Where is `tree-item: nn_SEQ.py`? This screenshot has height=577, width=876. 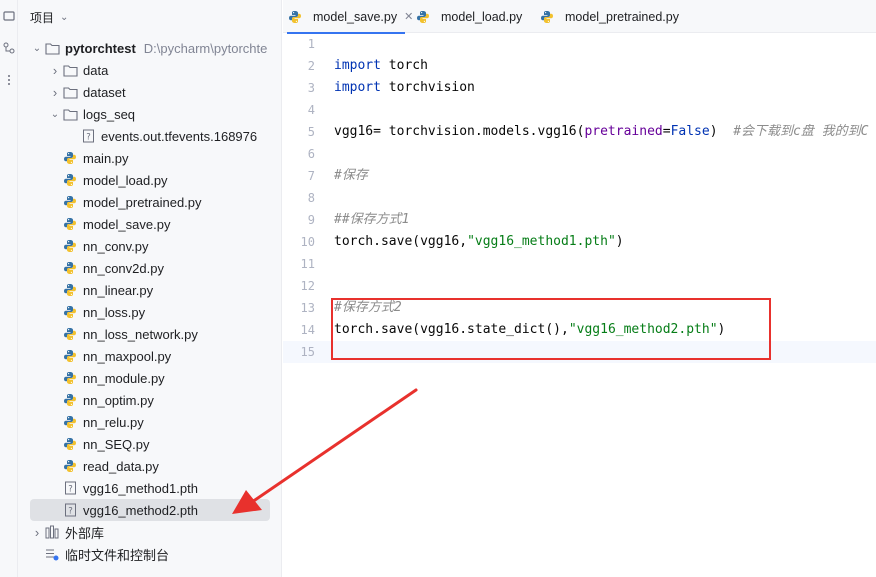
tree-item: nn_SEQ.py is located at coordinates (149, 444).